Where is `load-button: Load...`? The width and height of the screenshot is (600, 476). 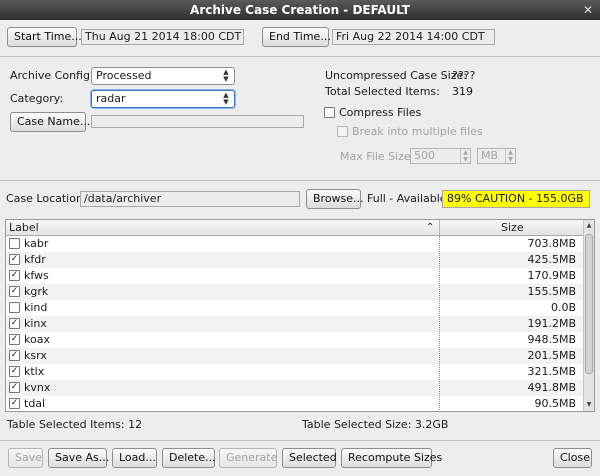
load-button: Load... is located at coordinates (134, 458).